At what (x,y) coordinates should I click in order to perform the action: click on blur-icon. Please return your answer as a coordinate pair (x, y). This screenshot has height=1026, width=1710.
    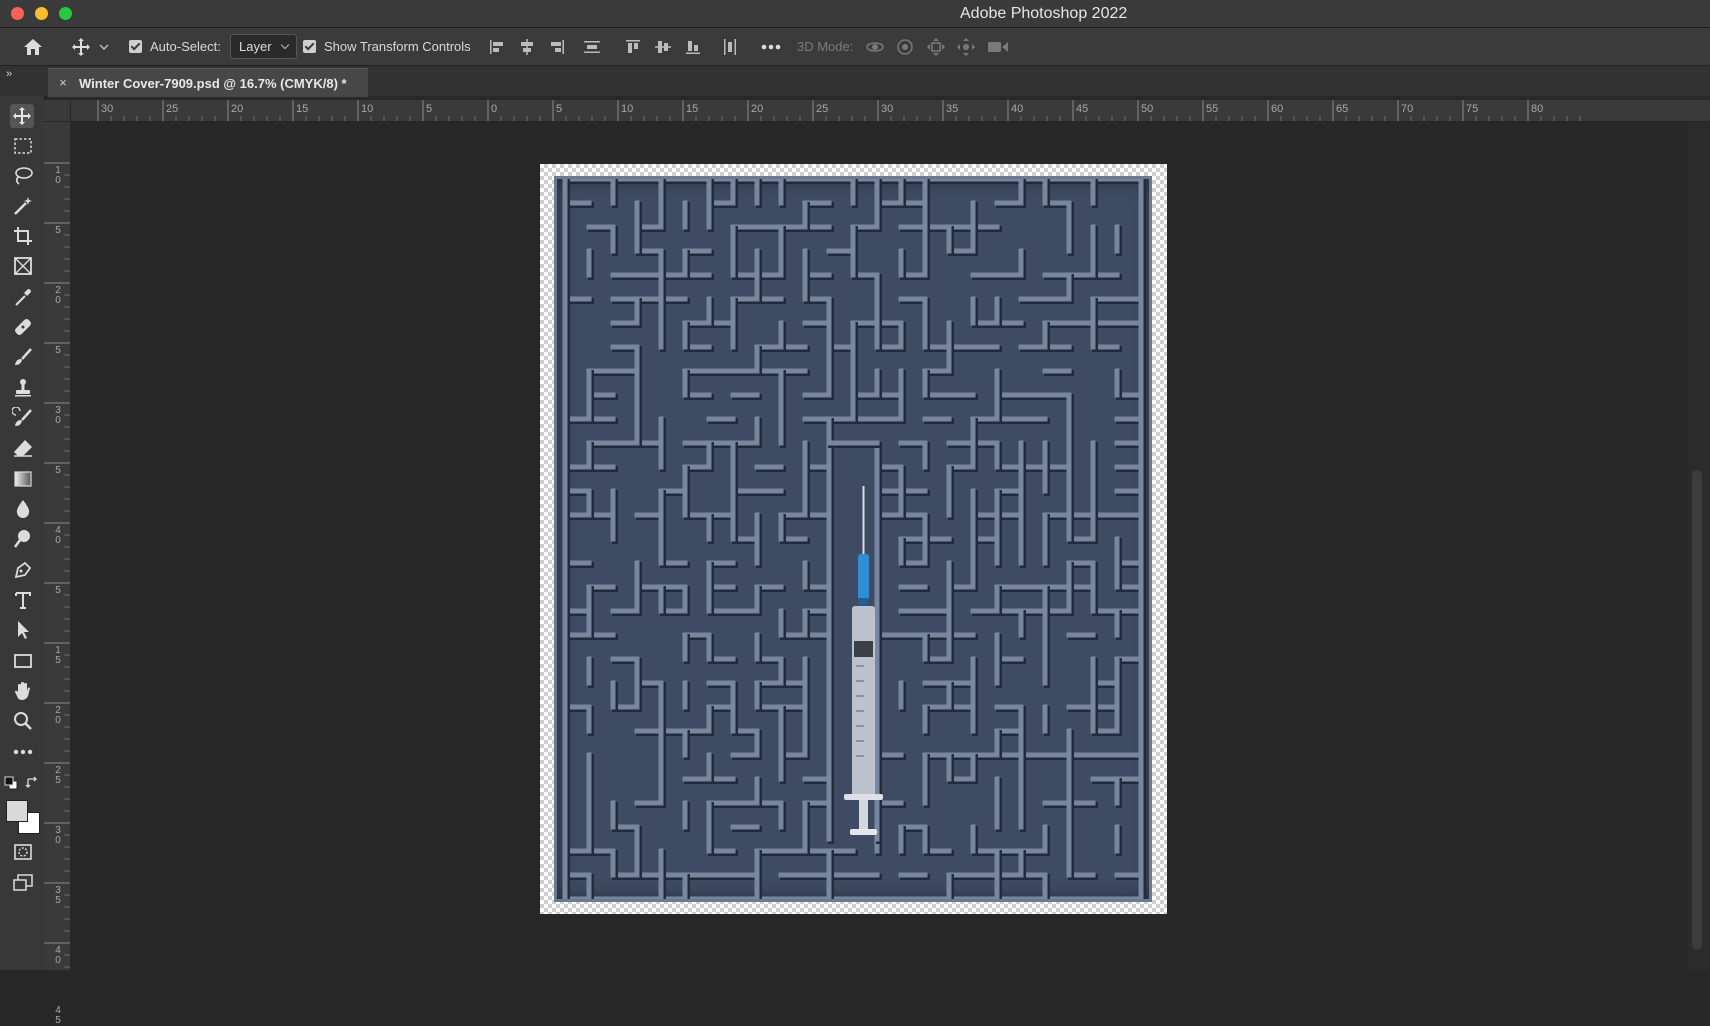
    Looking at the image, I should click on (23, 509).